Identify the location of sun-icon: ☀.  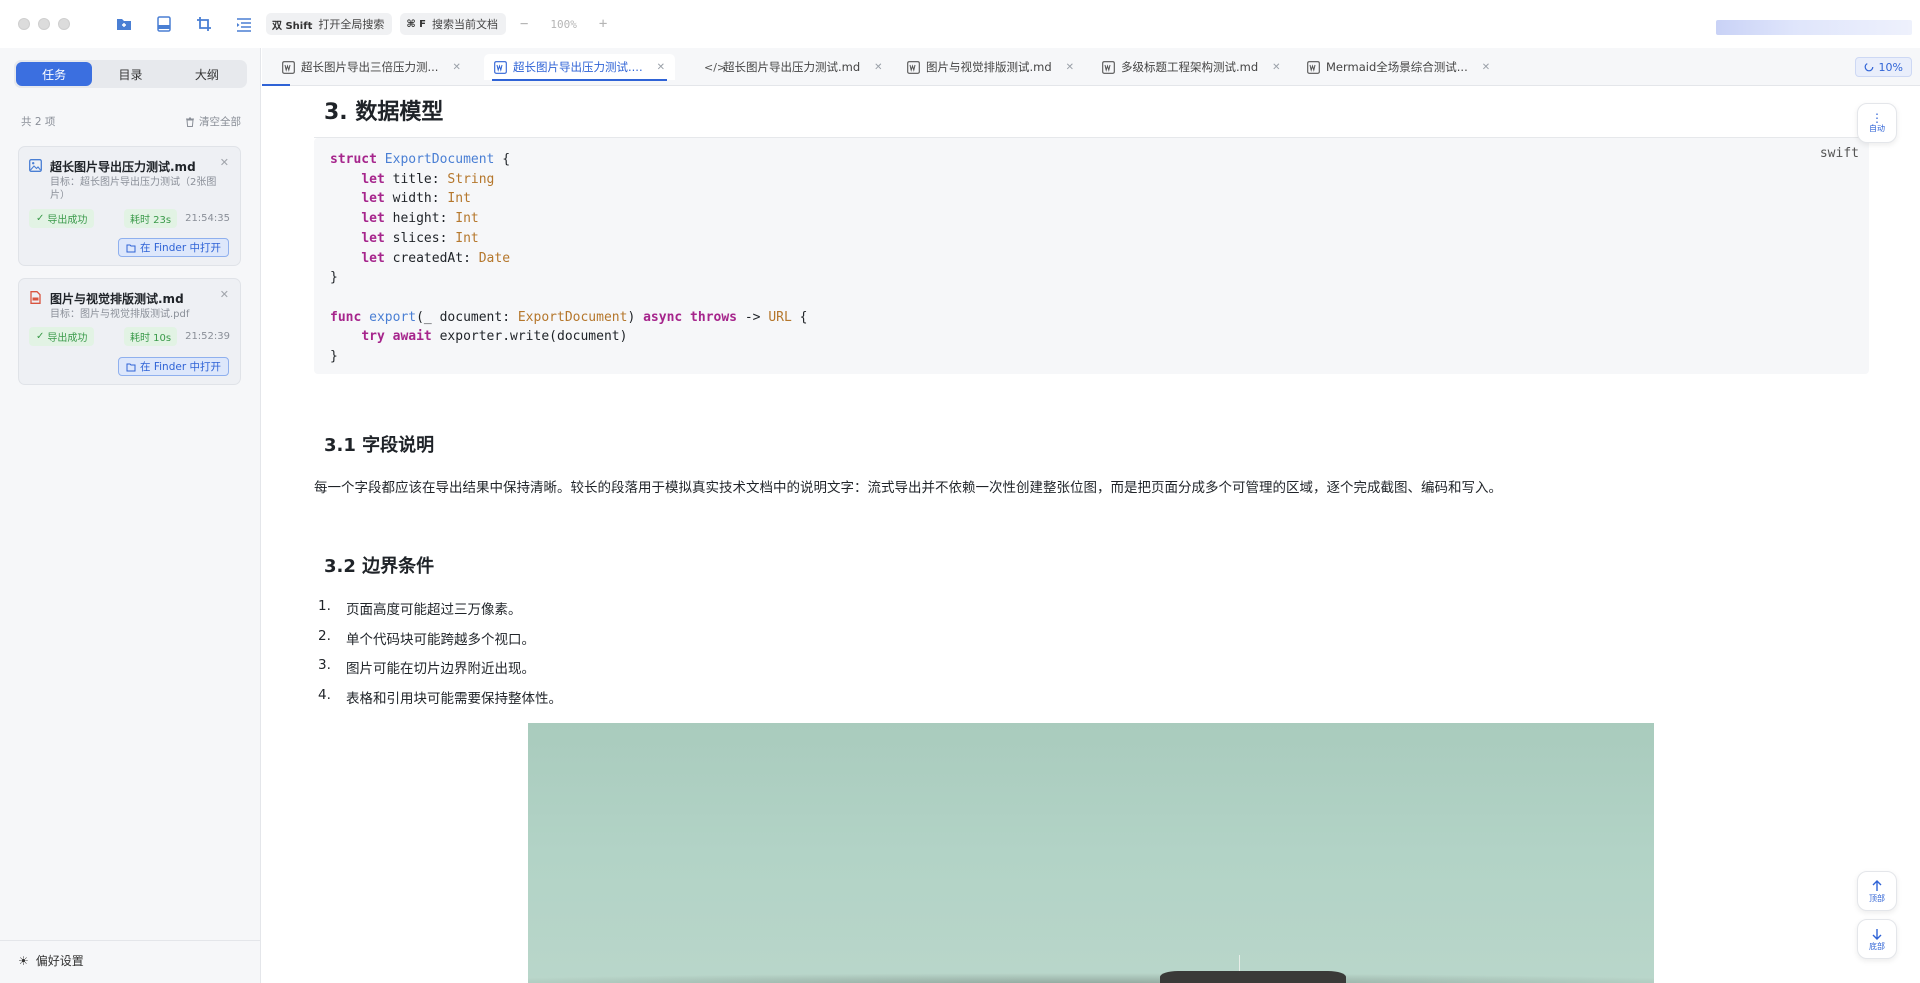
(23, 960).